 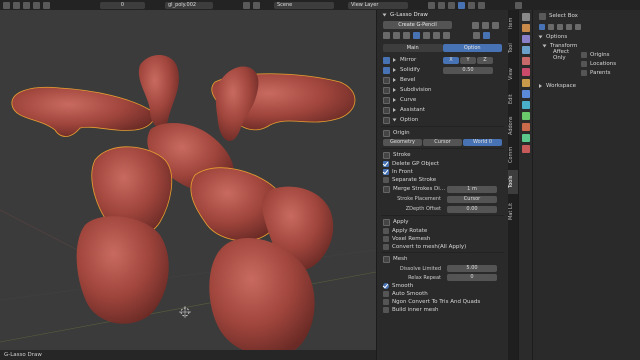 I want to click on tab-comm: Comm, so click(x=513, y=155).